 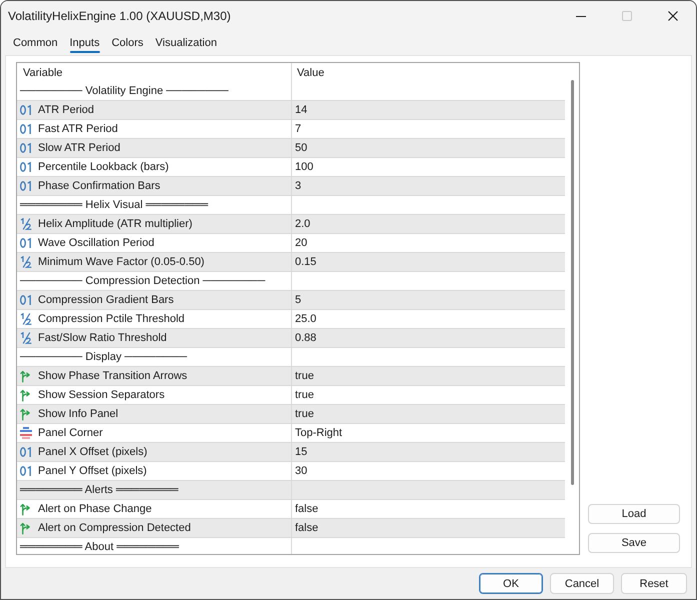 What do you see at coordinates (654, 583) in the screenshot?
I see `reset-button: Reset` at bounding box center [654, 583].